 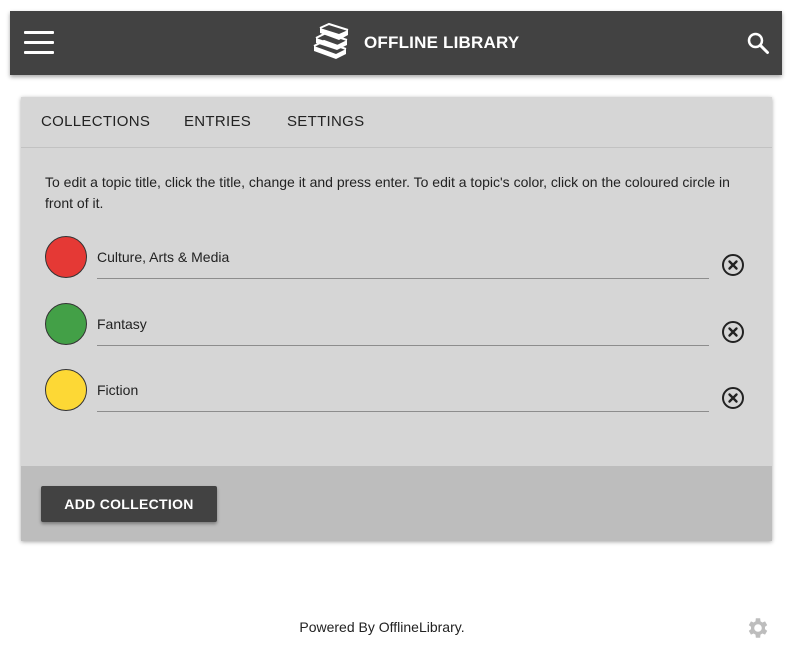 What do you see at coordinates (396, 122) in the screenshot?
I see `tab-bar: COLLECTIONS ENTRIES SETTINGS` at bounding box center [396, 122].